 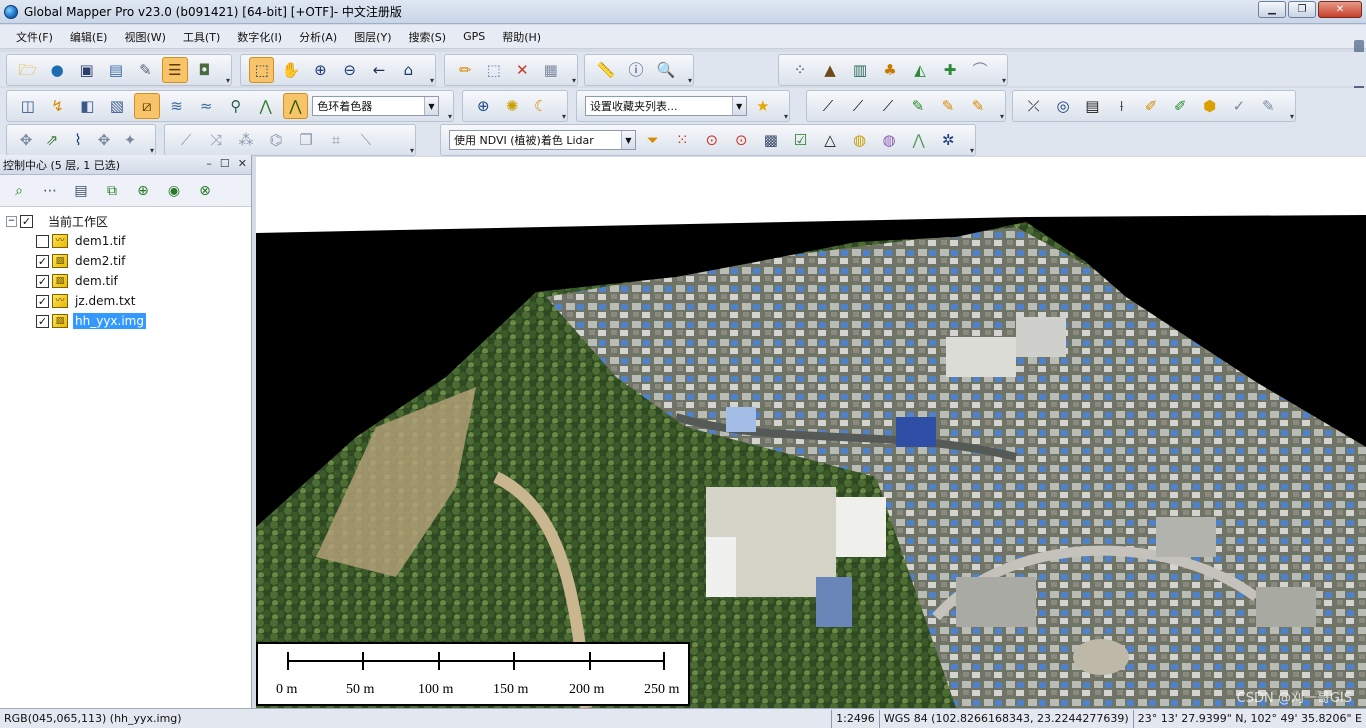 I want to click on move-icon: ✥, so click(x=104, y=140).